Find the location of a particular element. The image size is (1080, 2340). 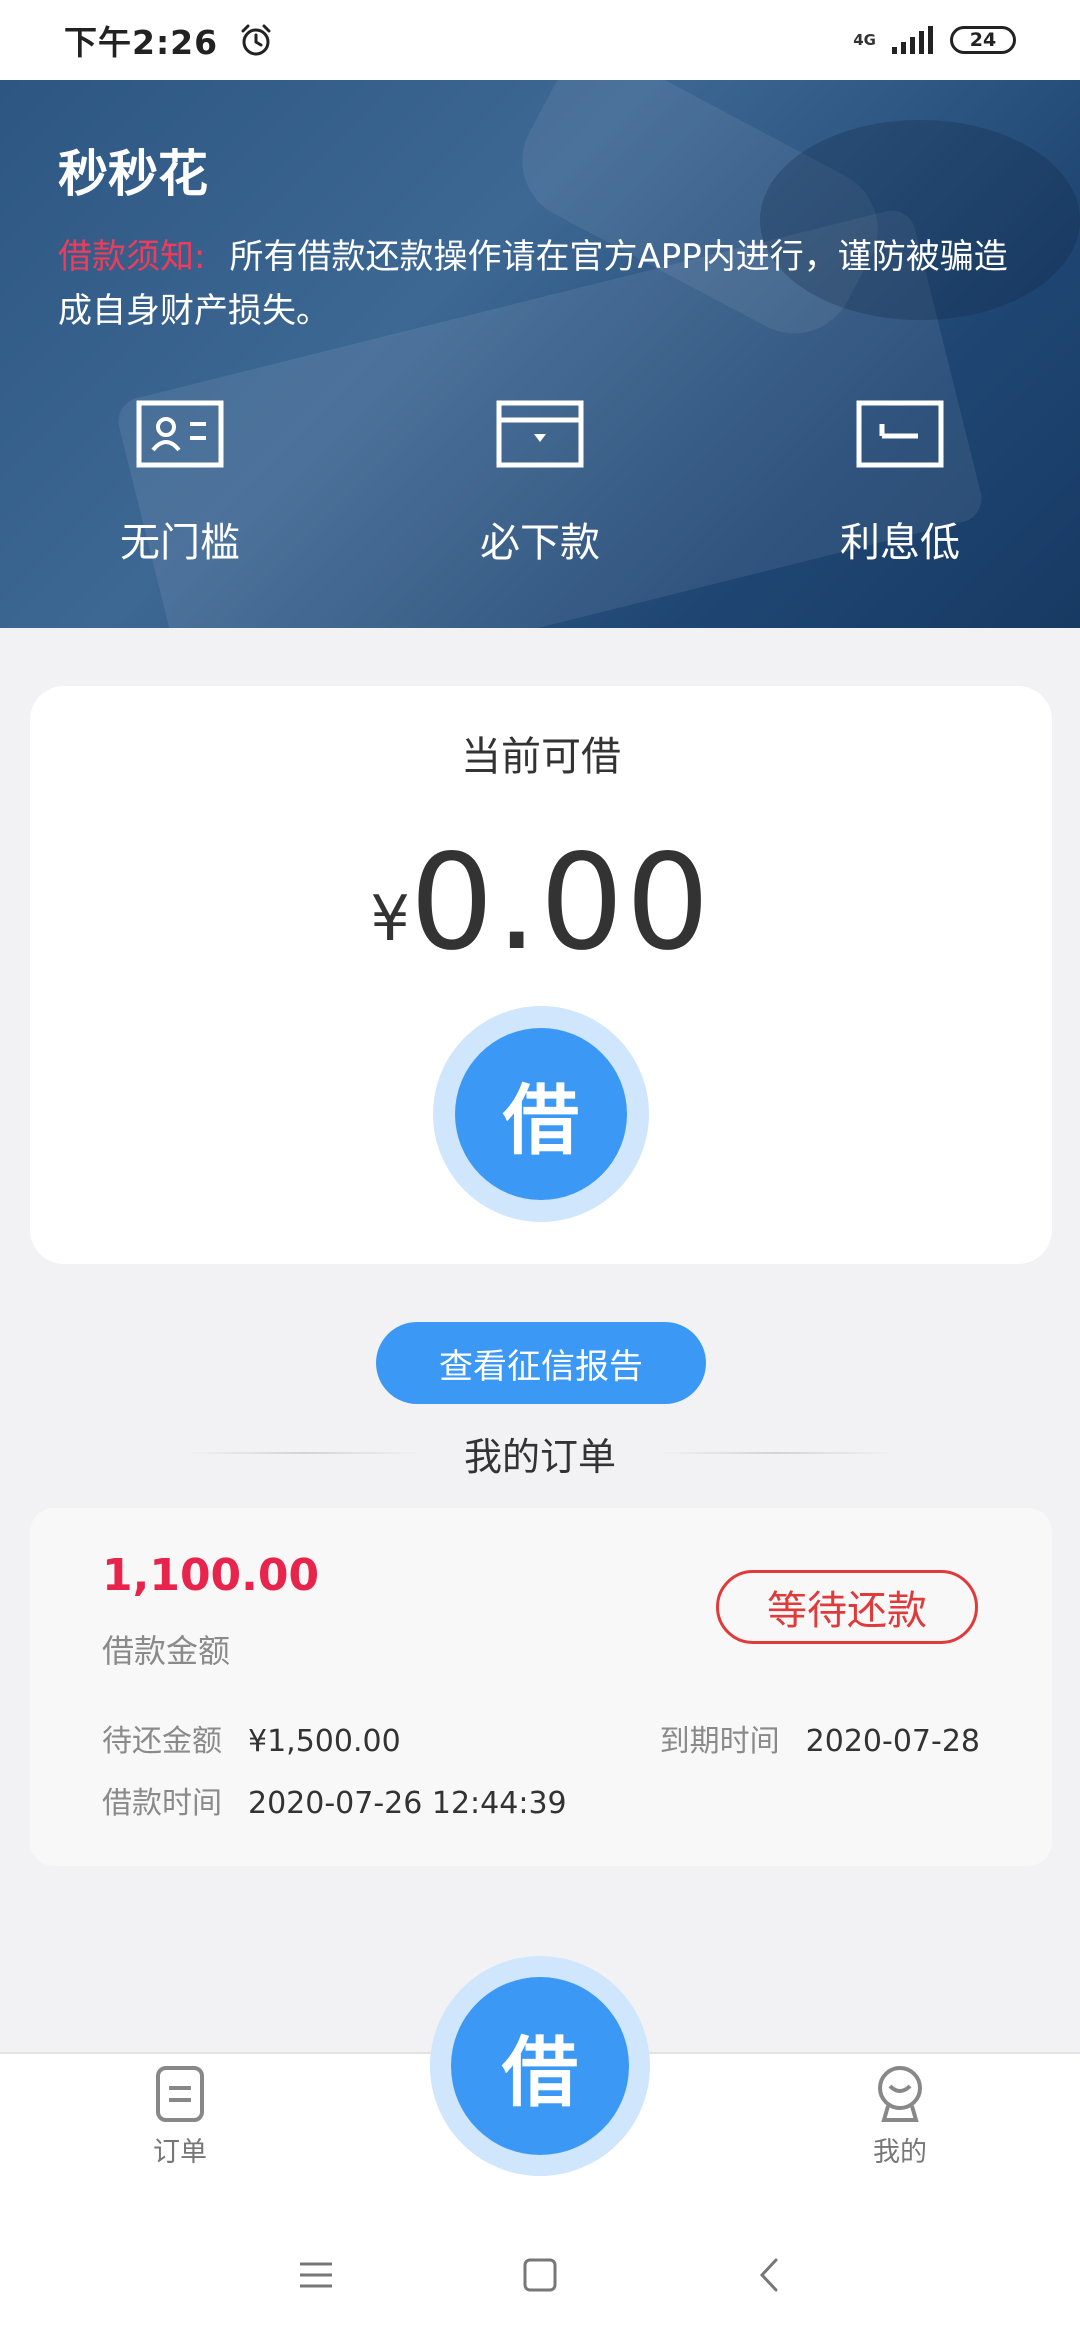

system-navigation-bar is located at coordinates (540, 2275).